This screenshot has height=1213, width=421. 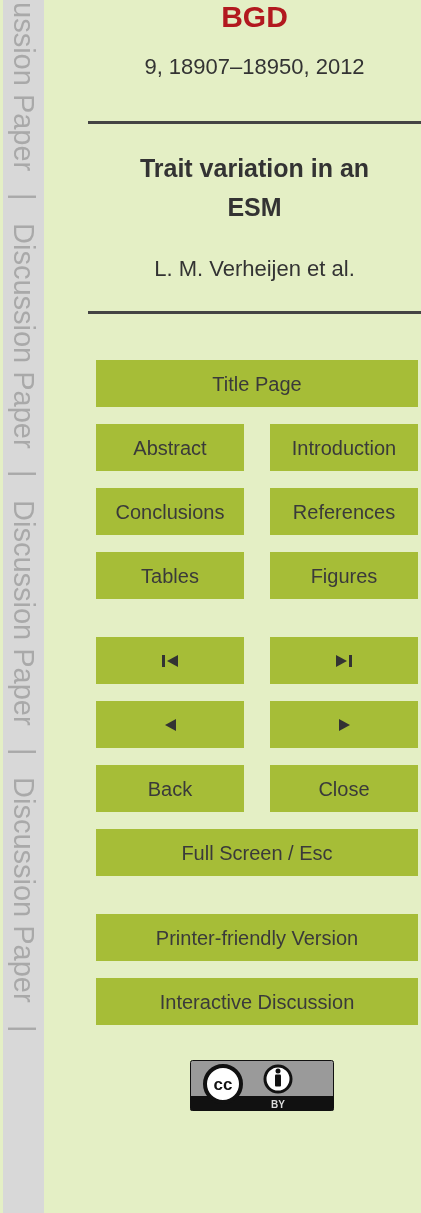 What do you see at coordinates (257, 1001) in the screenshot?
I see `nav-button: Interactive Discussion` at bounding box center [257, 1001].